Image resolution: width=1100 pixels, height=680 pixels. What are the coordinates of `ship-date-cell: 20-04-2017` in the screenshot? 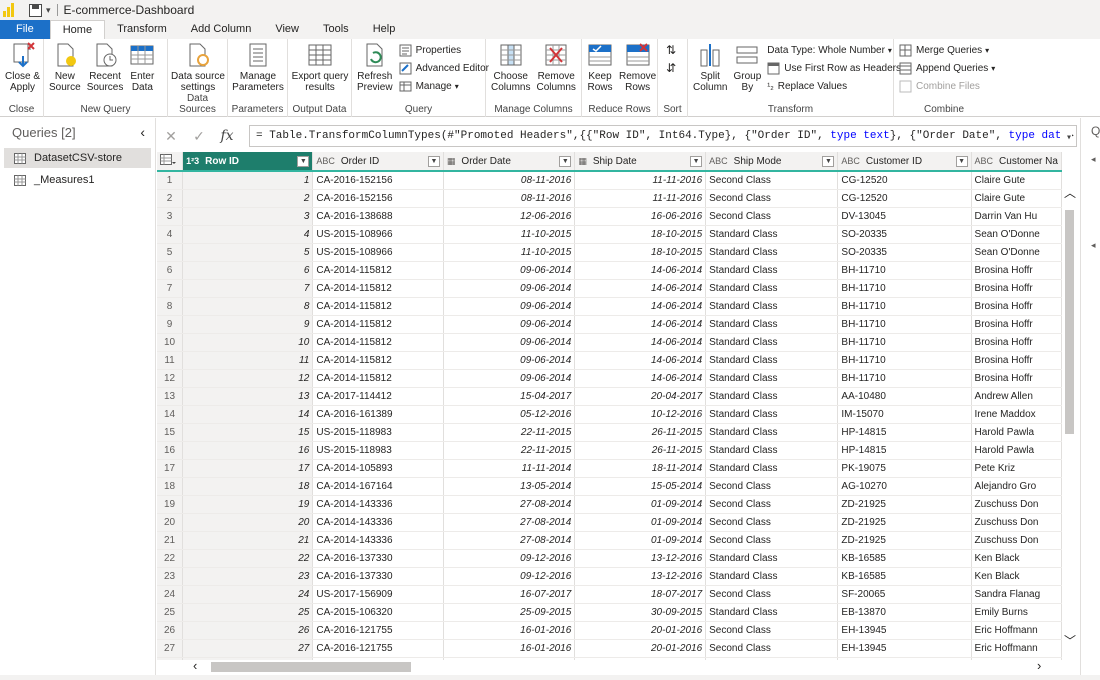 It's located at (640, 396).